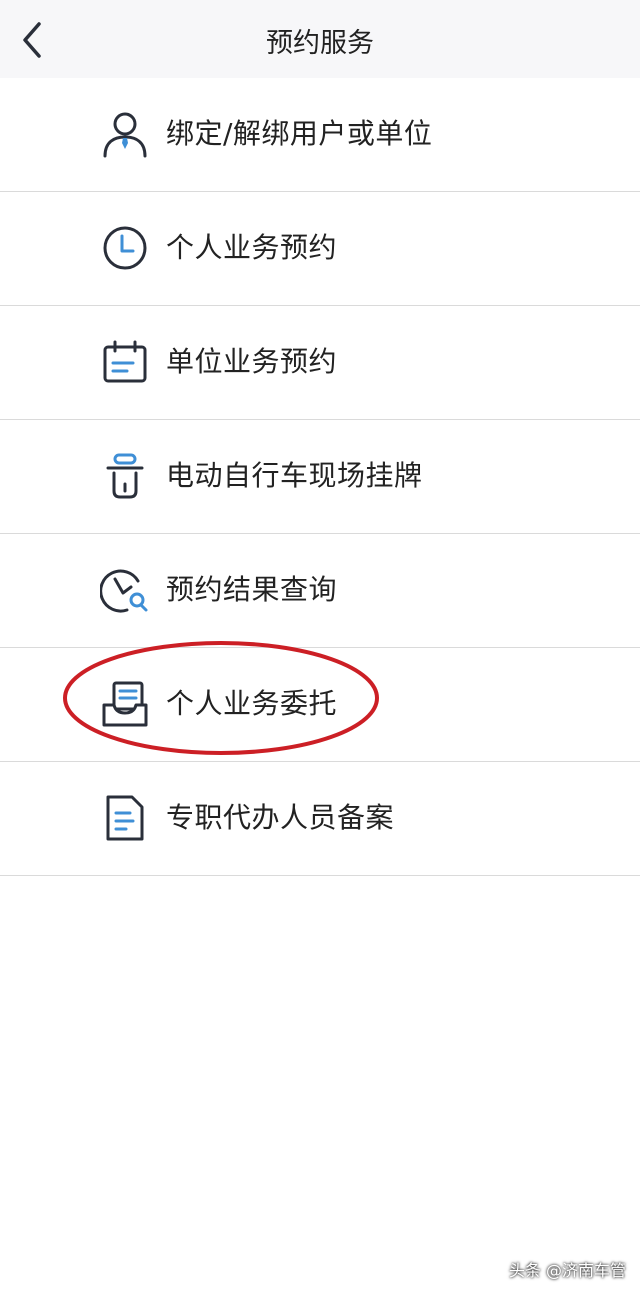 This screenshot has width=640, height=1297. Describe the element at coordinates (252, 361) in the screenshot. I see `menu-item-label: 单位业务预约` at that location.